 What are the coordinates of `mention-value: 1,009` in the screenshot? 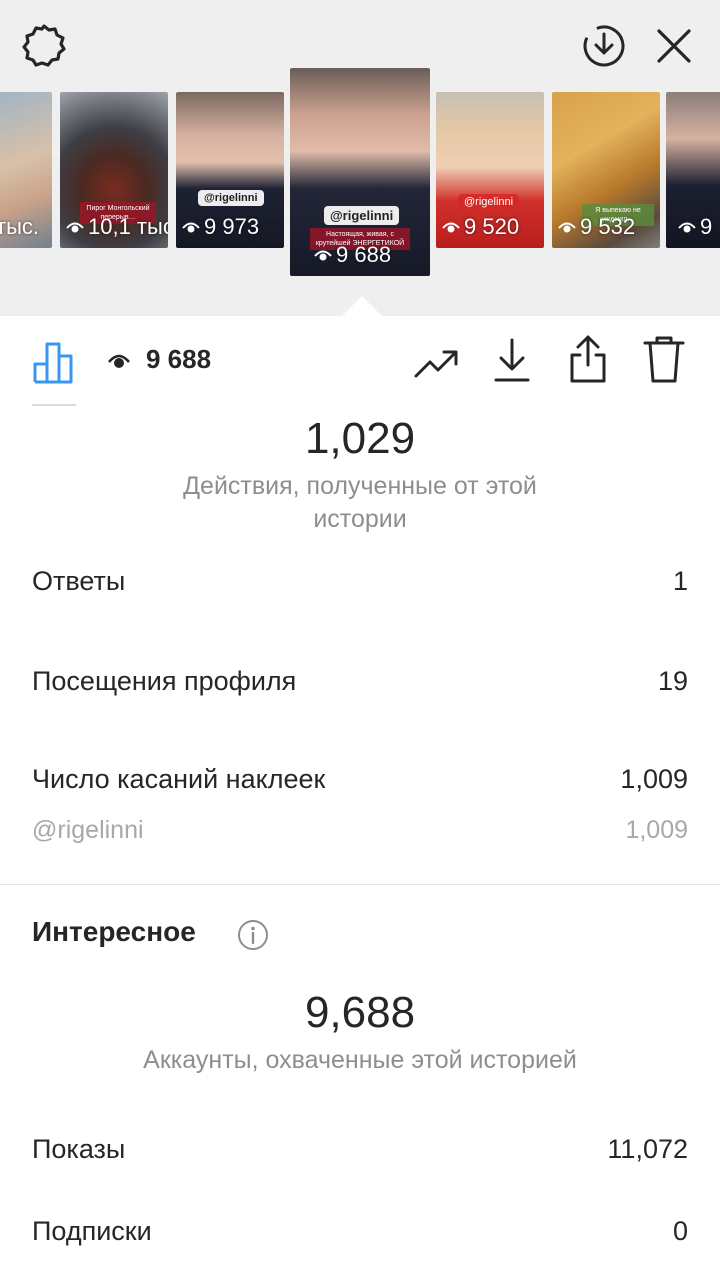 It's located at (656, 830).